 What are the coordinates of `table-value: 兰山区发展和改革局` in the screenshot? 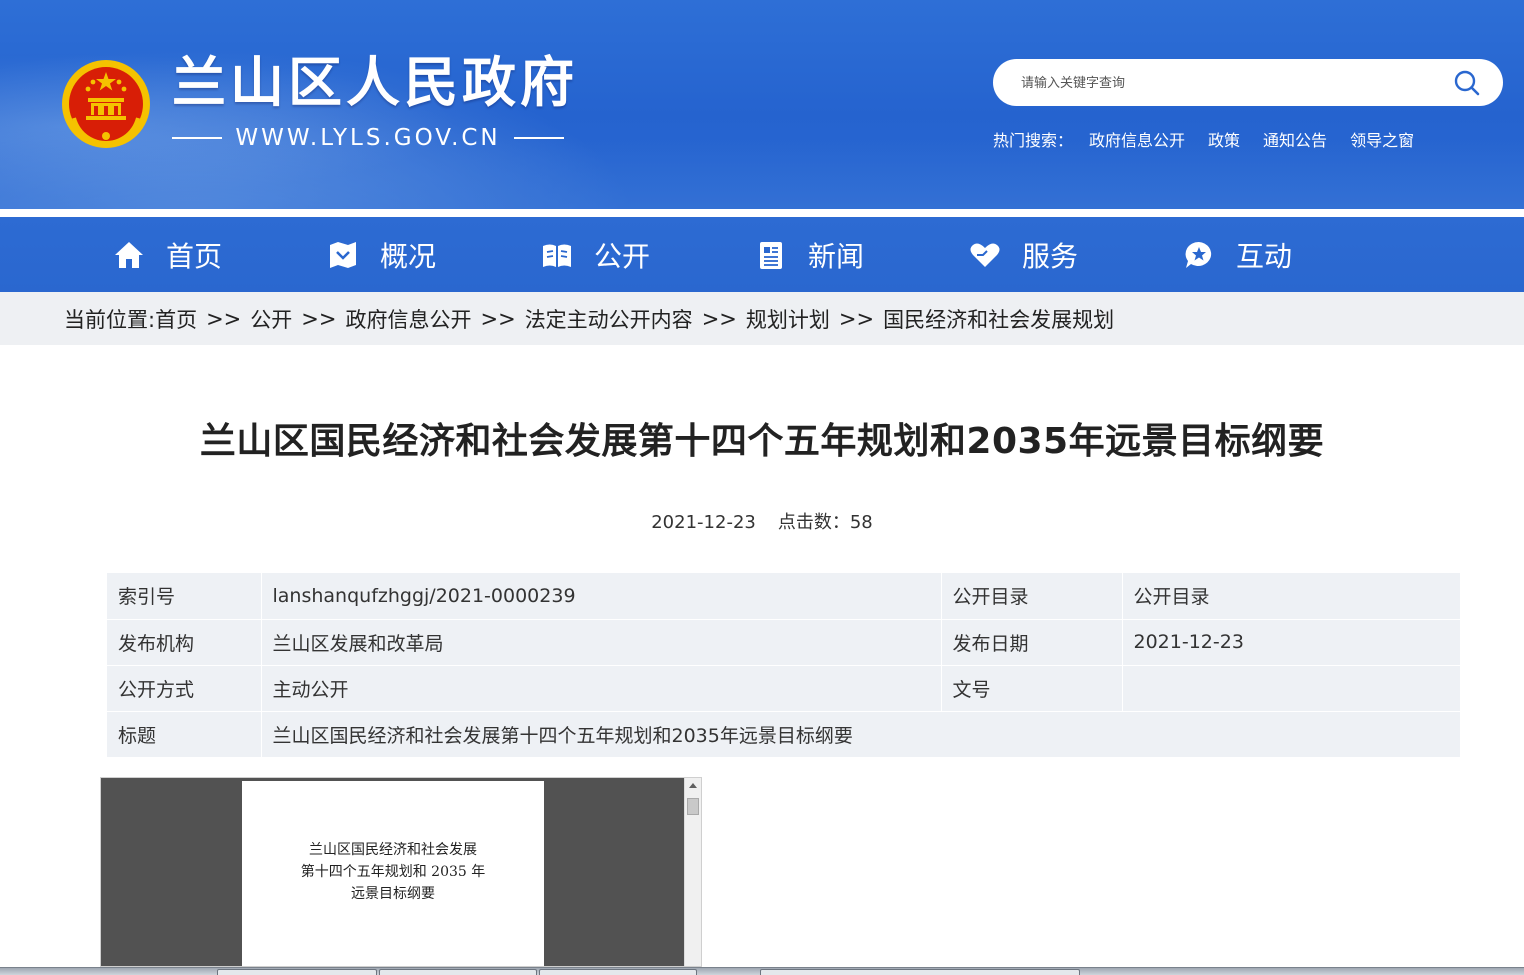 It's located at (600, 642).